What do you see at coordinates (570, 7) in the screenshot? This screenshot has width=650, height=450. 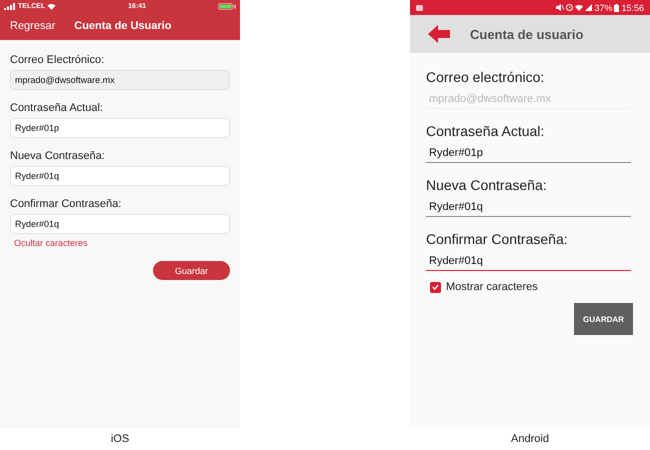 I see `alarm-icon` at bounding box center [570, 7].